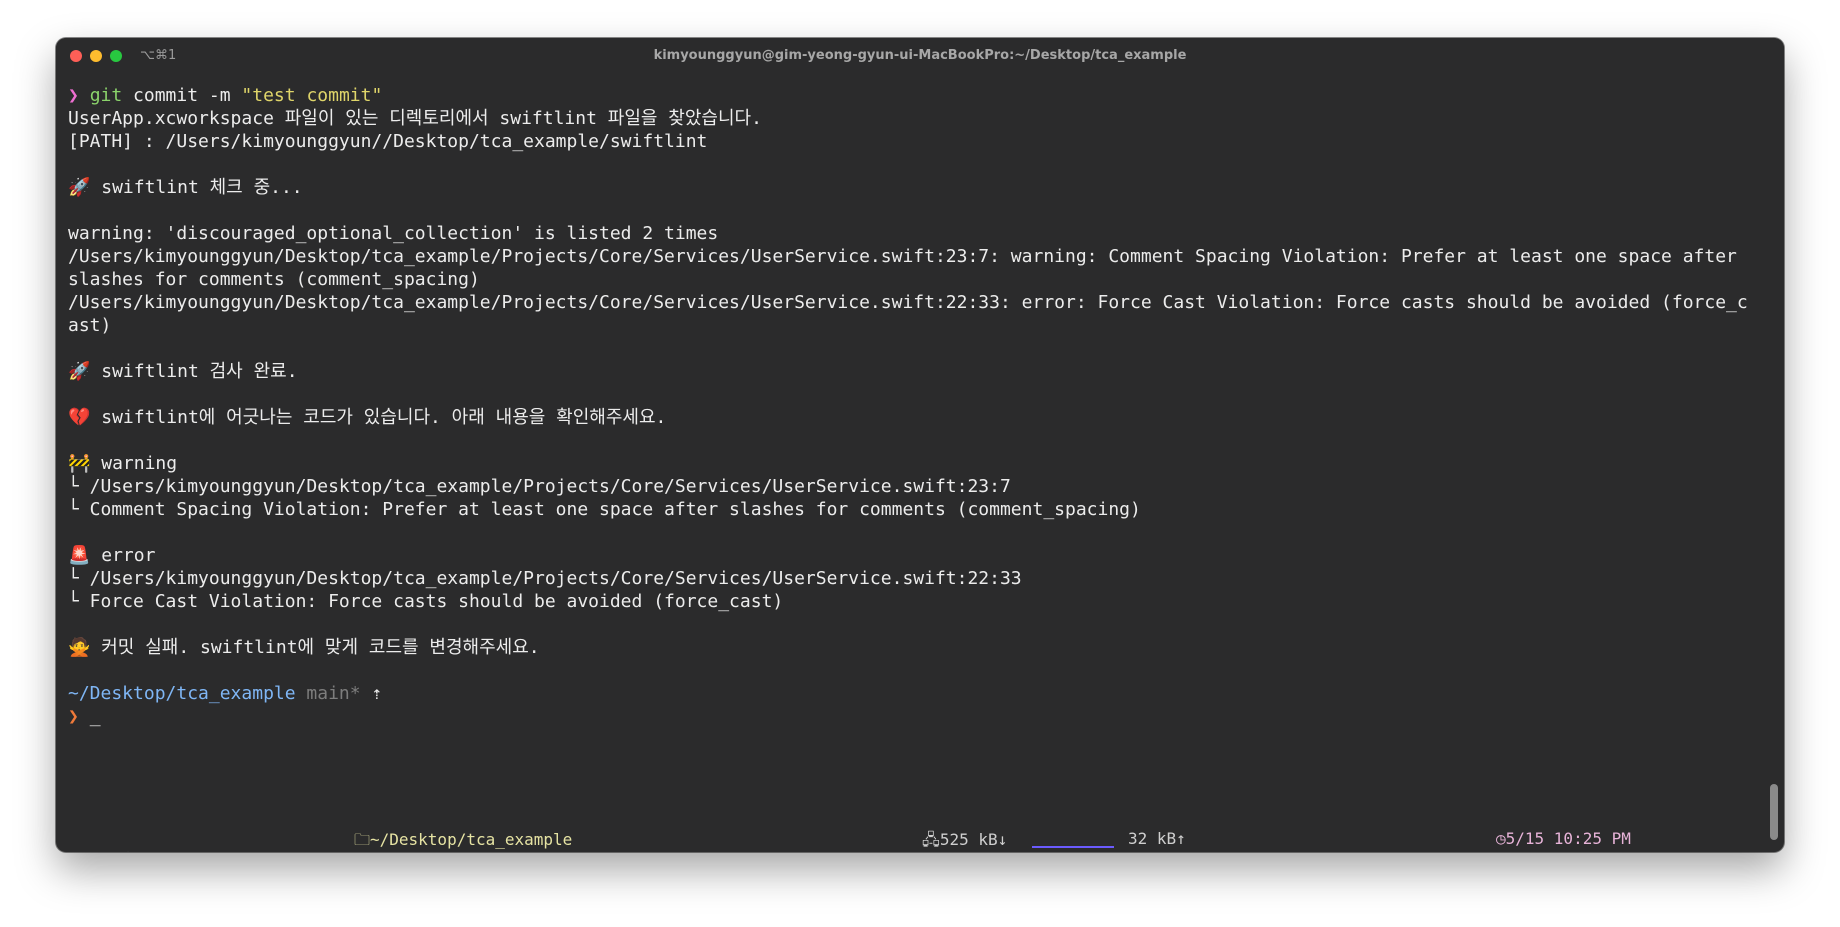  I want to click on output-line: 🚧 warning, so click(123, 463).